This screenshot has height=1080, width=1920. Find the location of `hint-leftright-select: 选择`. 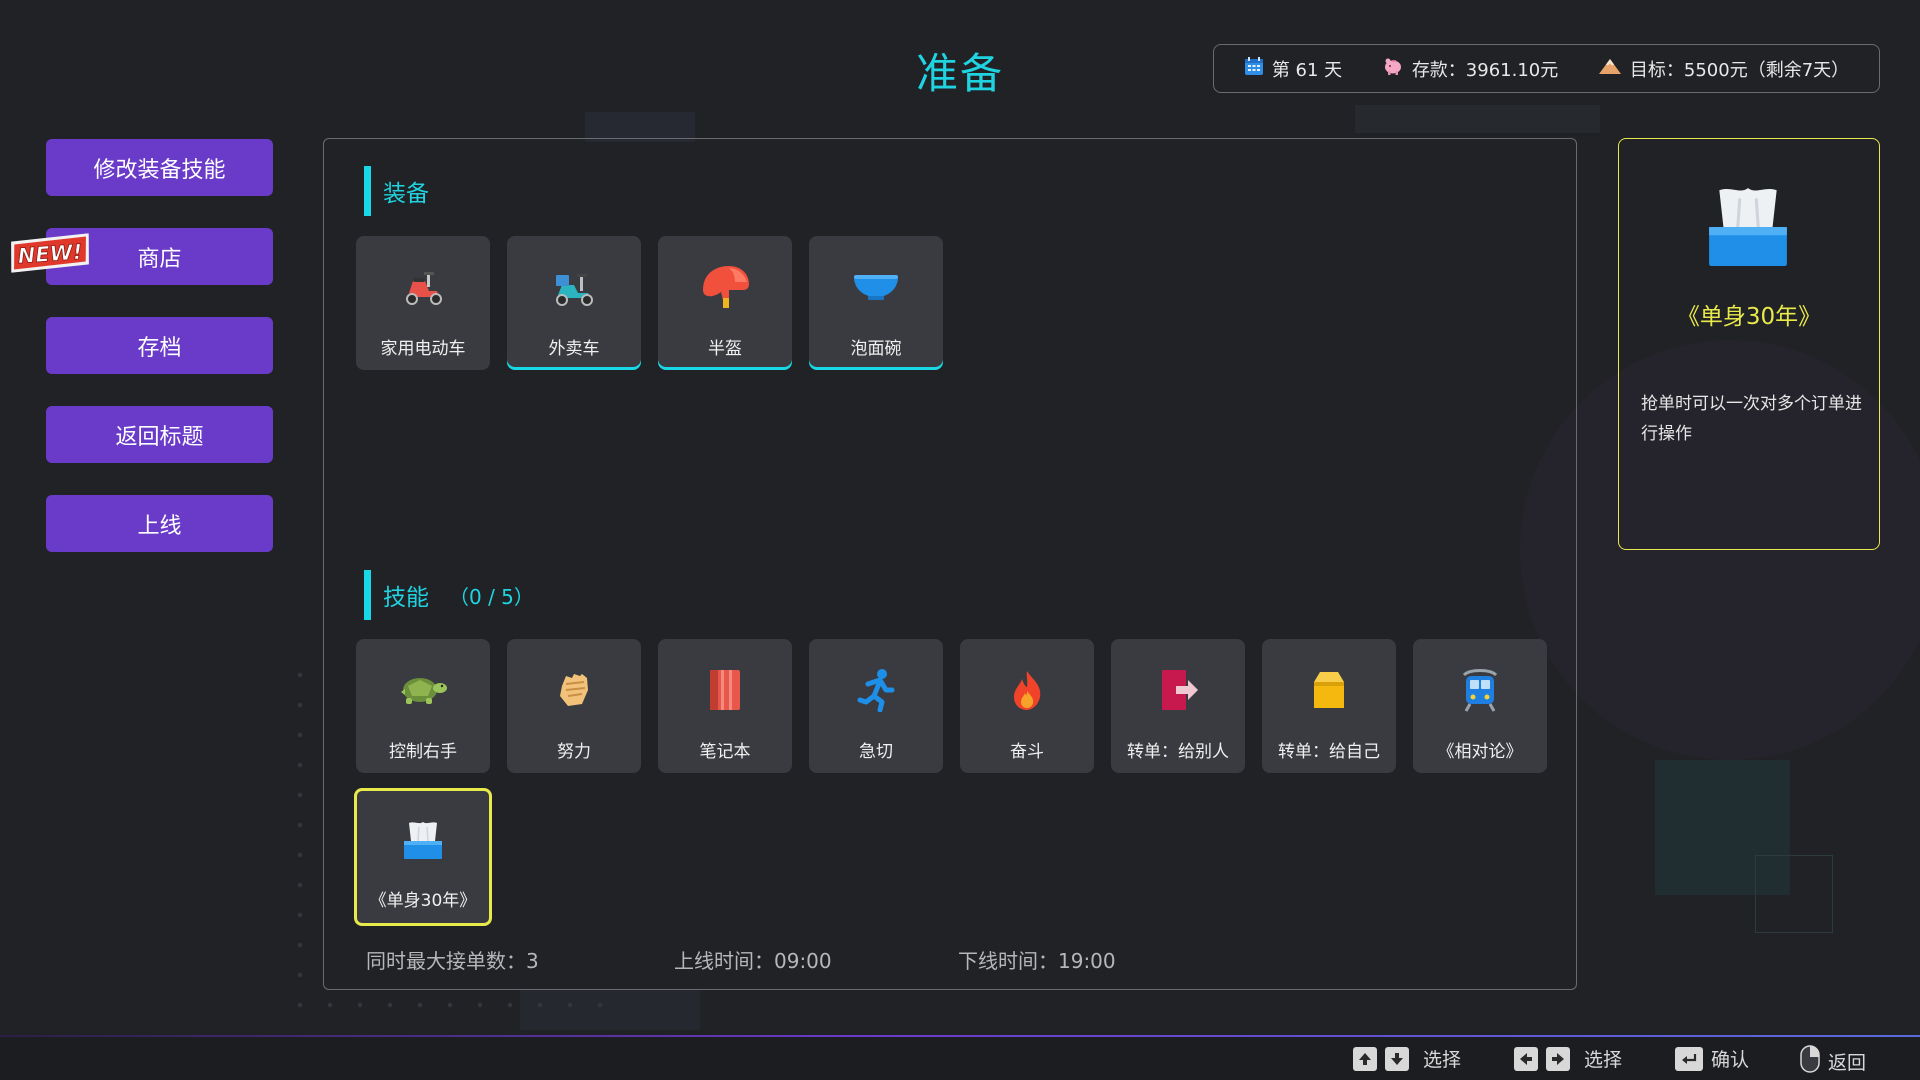

hint-leftright-select: 选择 is located at coordinates (1568, 1058).